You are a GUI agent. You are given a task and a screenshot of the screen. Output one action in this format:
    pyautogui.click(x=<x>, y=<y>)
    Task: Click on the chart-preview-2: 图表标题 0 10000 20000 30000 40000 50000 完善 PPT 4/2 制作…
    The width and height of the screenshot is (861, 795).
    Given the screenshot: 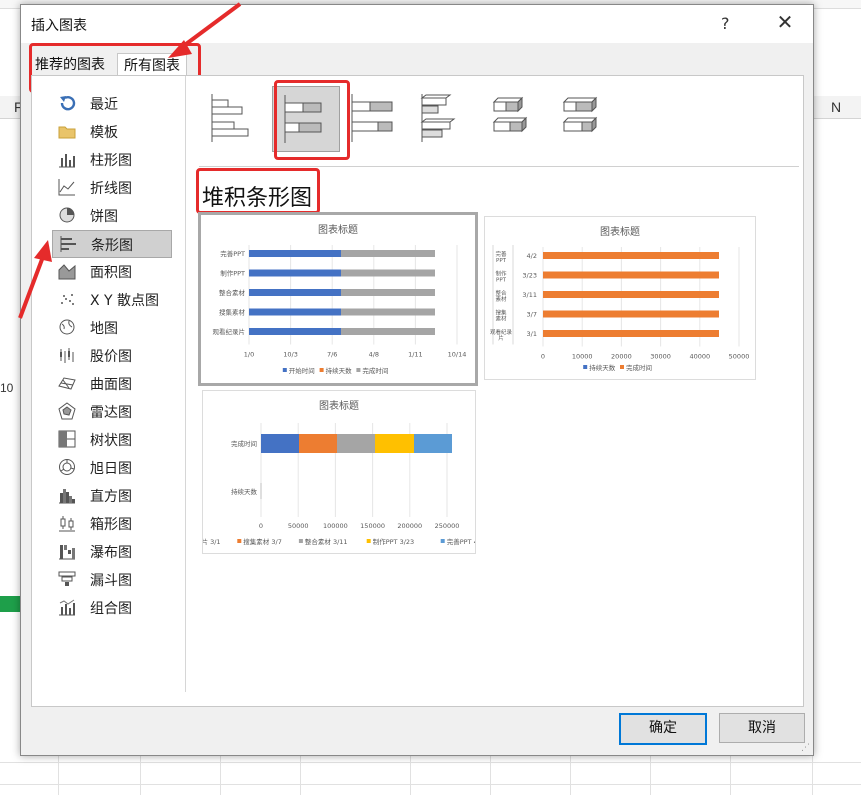 What is the action you would take?
    pyautogui.click(x=620, y=298)
    